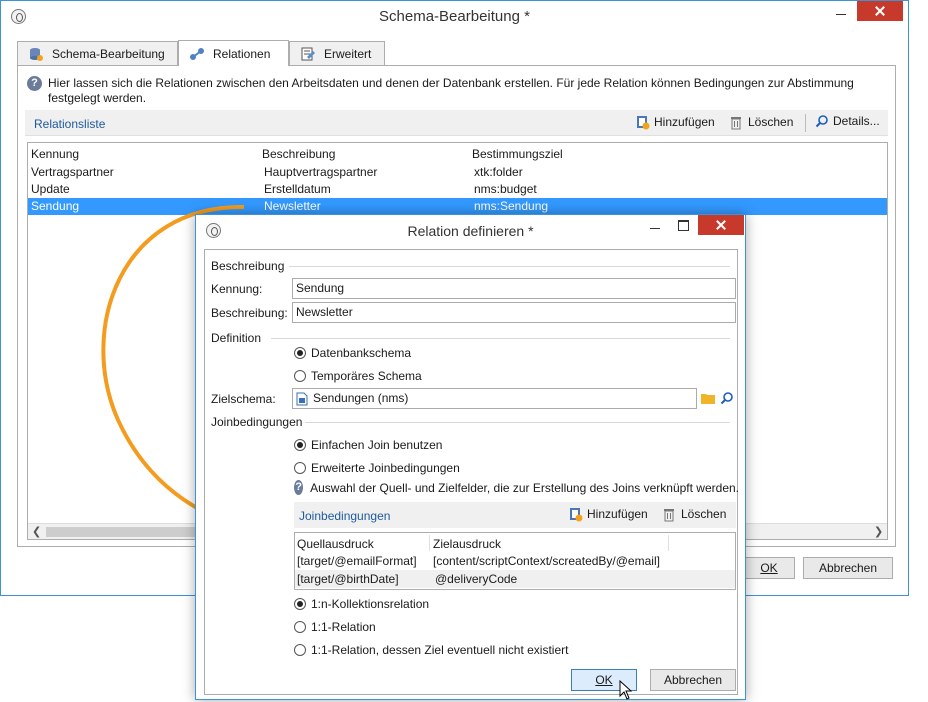 The width and height of the screenshot is (928, 702). What do you see at coordinates (655, 225) in the screenshot?
I see `dialog-minimize-button` at bounding box center [655, 225].